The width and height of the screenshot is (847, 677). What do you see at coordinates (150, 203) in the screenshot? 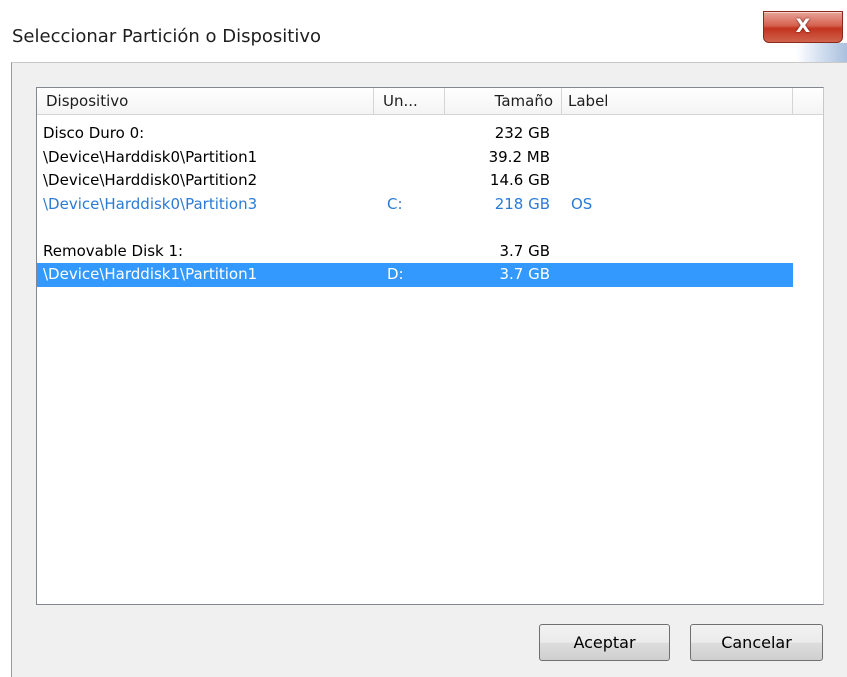
I see `device-cell: \Device\Harddisk0\Partition3` at bounding box center [150, 203].